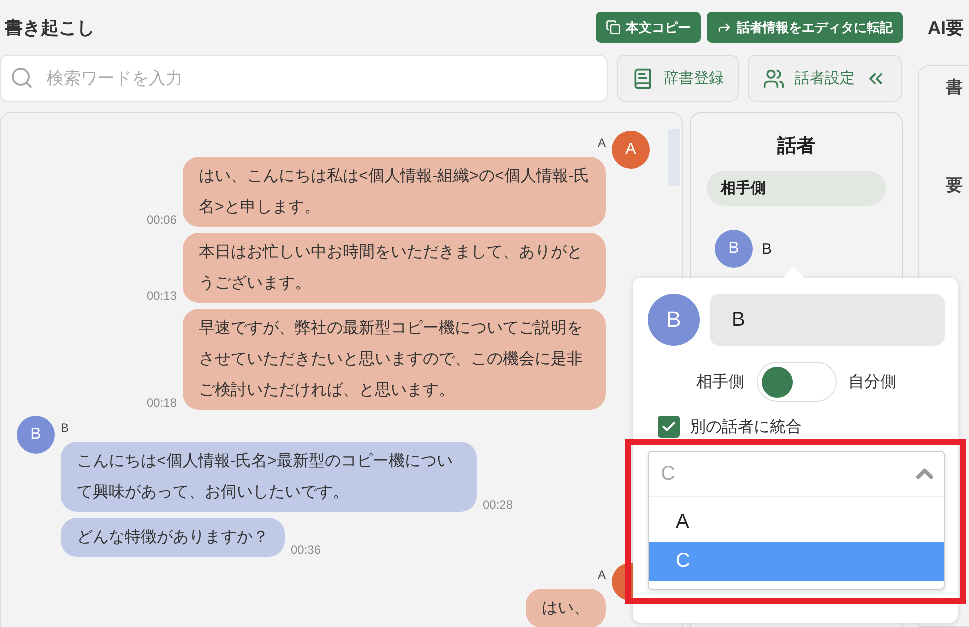 The image size is (969, 627). I want to click on message-bubble: はい、こんにちは私は<個人情報-組織>の<個人情報-氏名>と申します。, so click(394, 192).